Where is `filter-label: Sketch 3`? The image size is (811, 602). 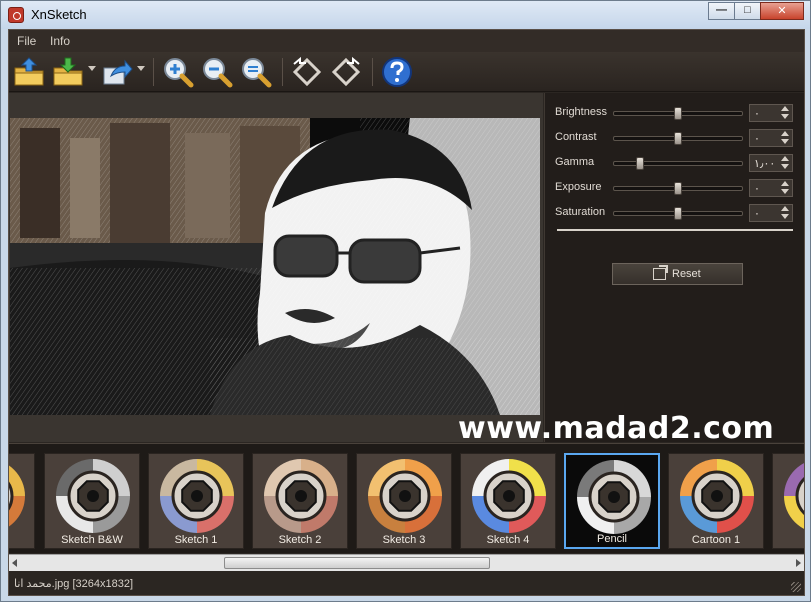
filter-label: Sketch 3 is located at coordinates (404, 540).